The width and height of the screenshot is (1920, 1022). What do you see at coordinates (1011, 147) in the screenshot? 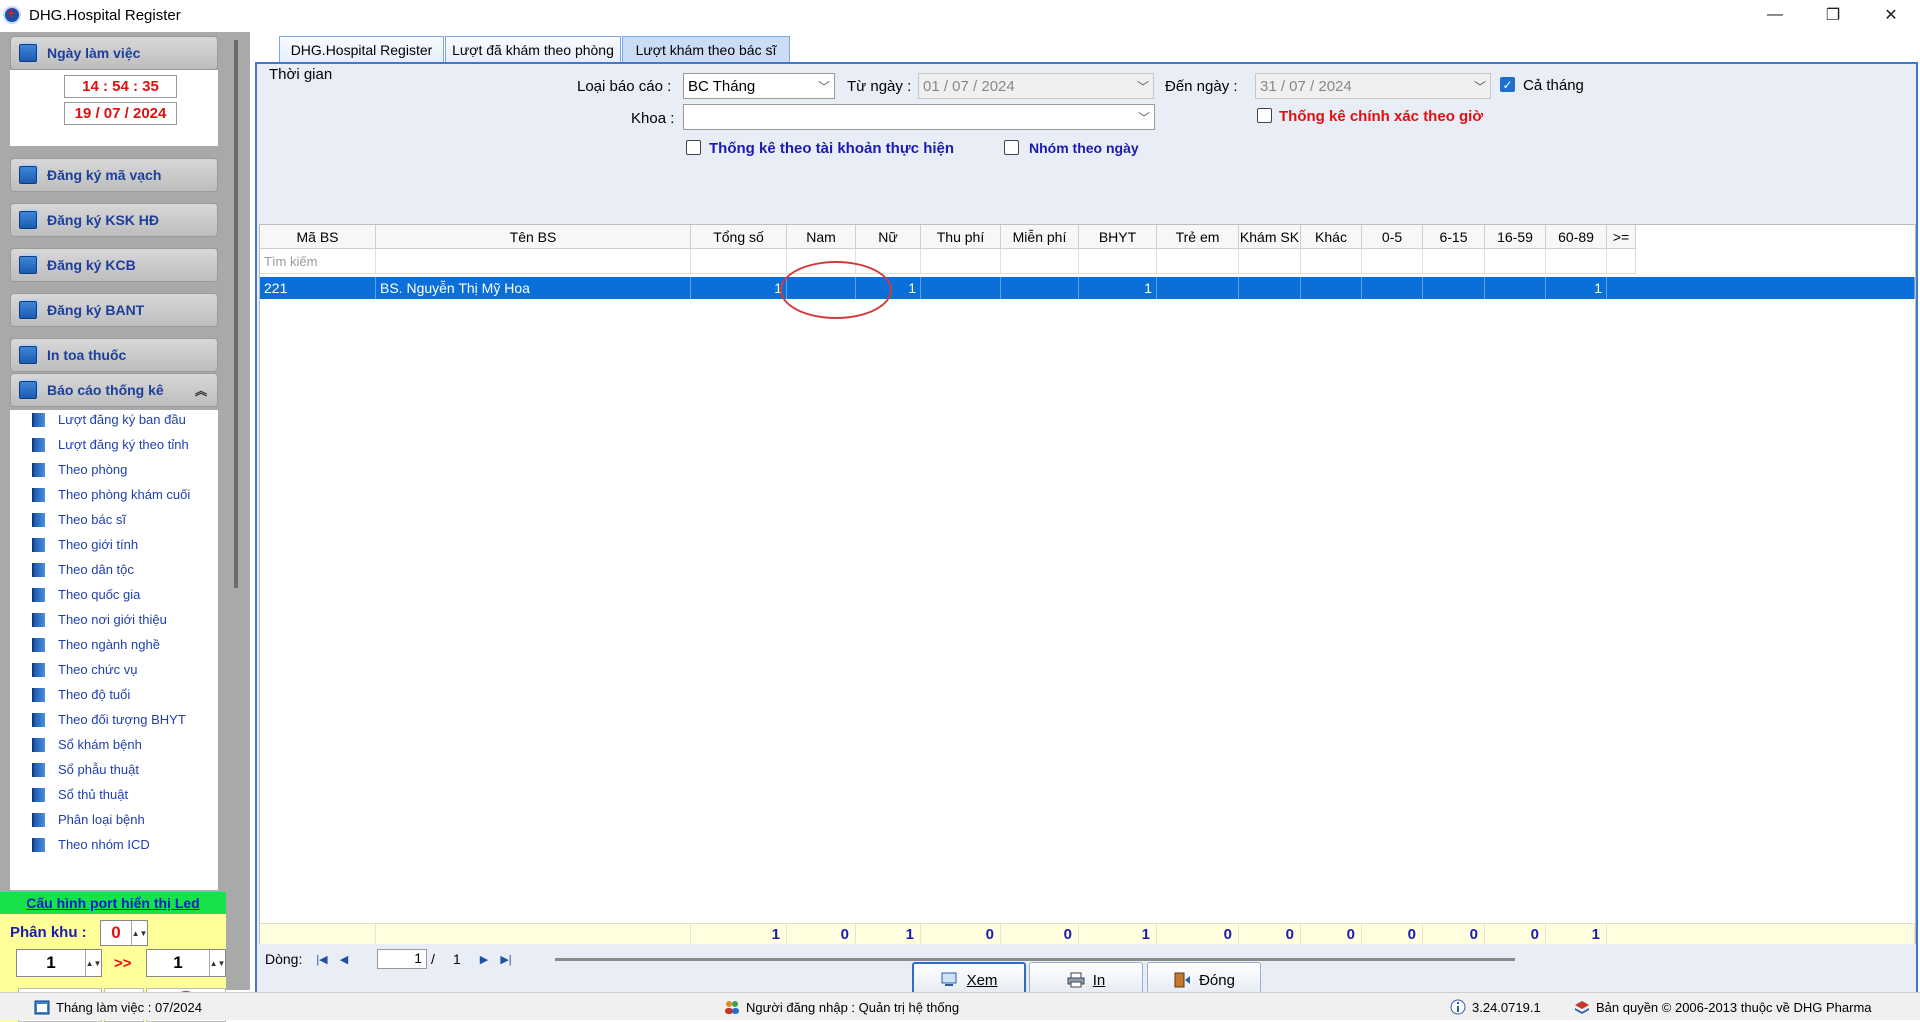
I see `group-by-day-checkbox` at bounding box center [1011, 147].